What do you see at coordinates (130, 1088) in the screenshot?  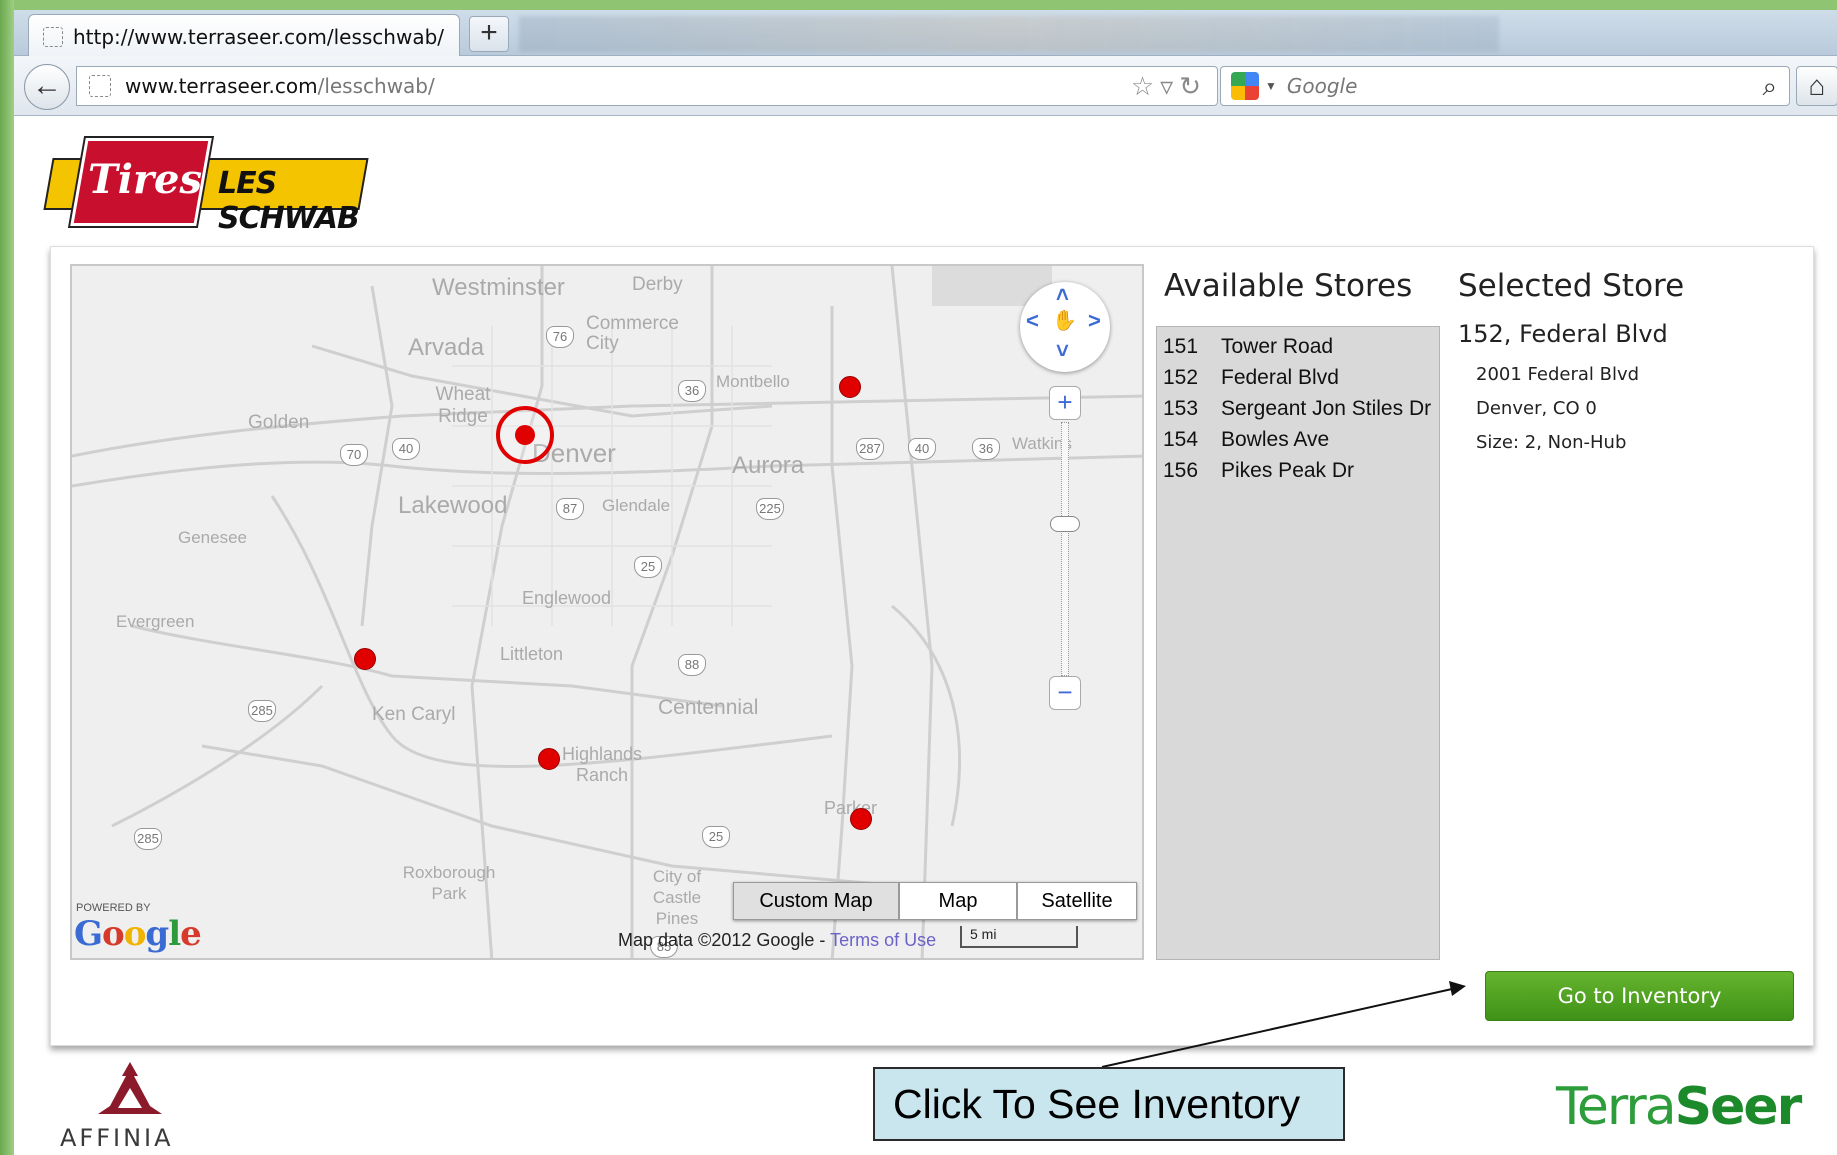 I see `affinia-mark-icon` at bounding box center [130, 1088].